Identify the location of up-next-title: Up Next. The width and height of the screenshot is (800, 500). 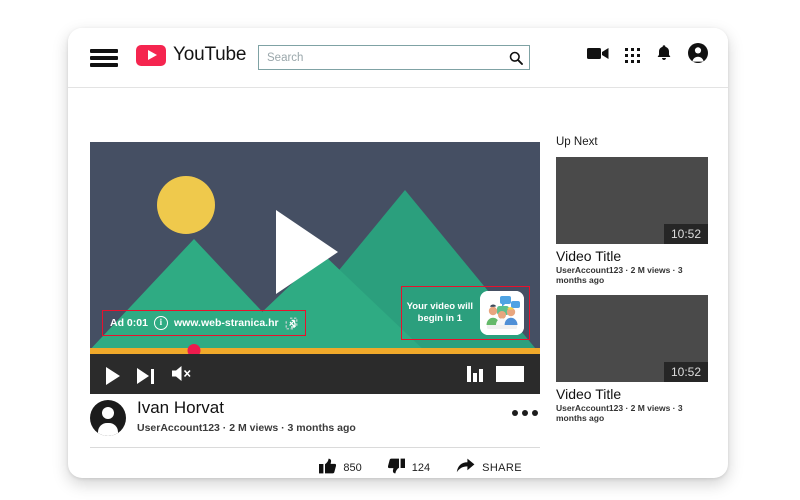
(577, 142).